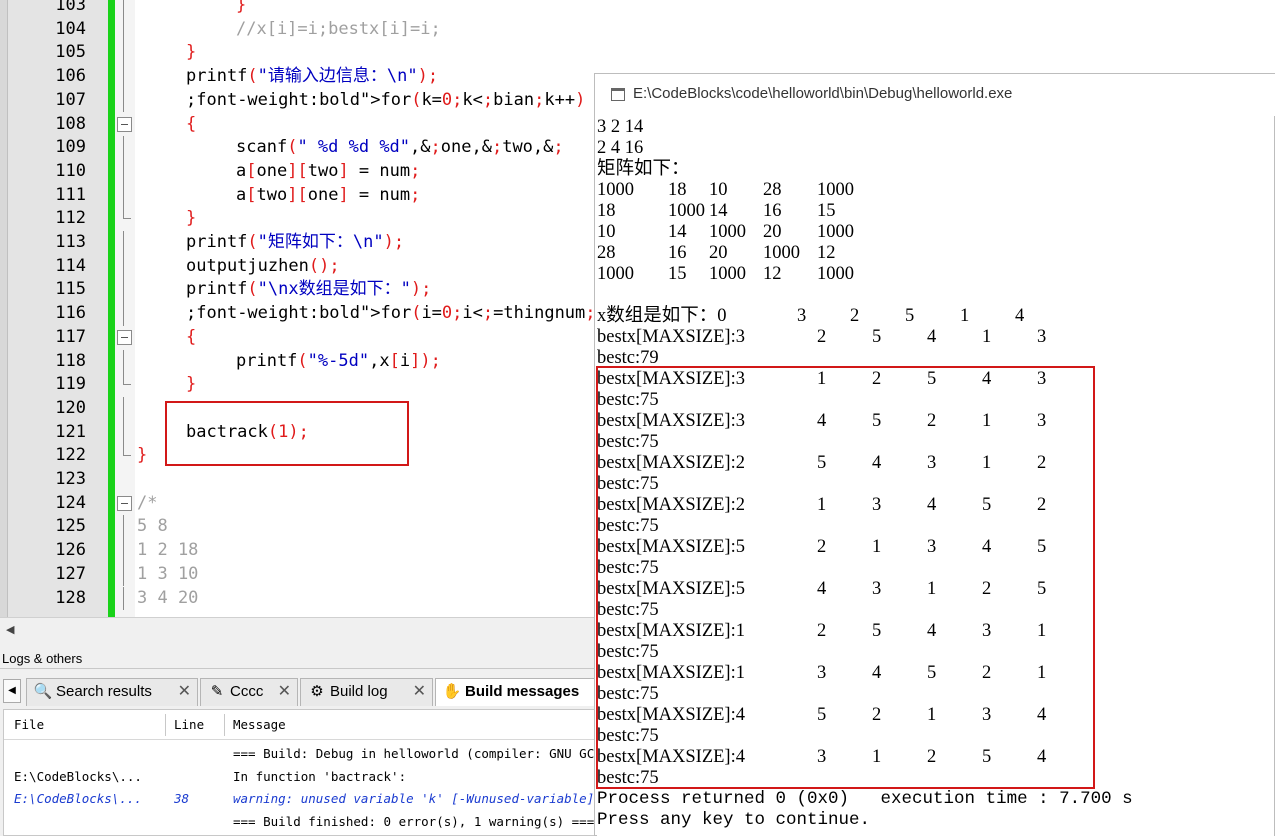  Describe the element at coordinates (385, 101) in the screenshot. I see `code-text: ;font-weight:bold">for(k=0;k<;bian;k++)` at that location.